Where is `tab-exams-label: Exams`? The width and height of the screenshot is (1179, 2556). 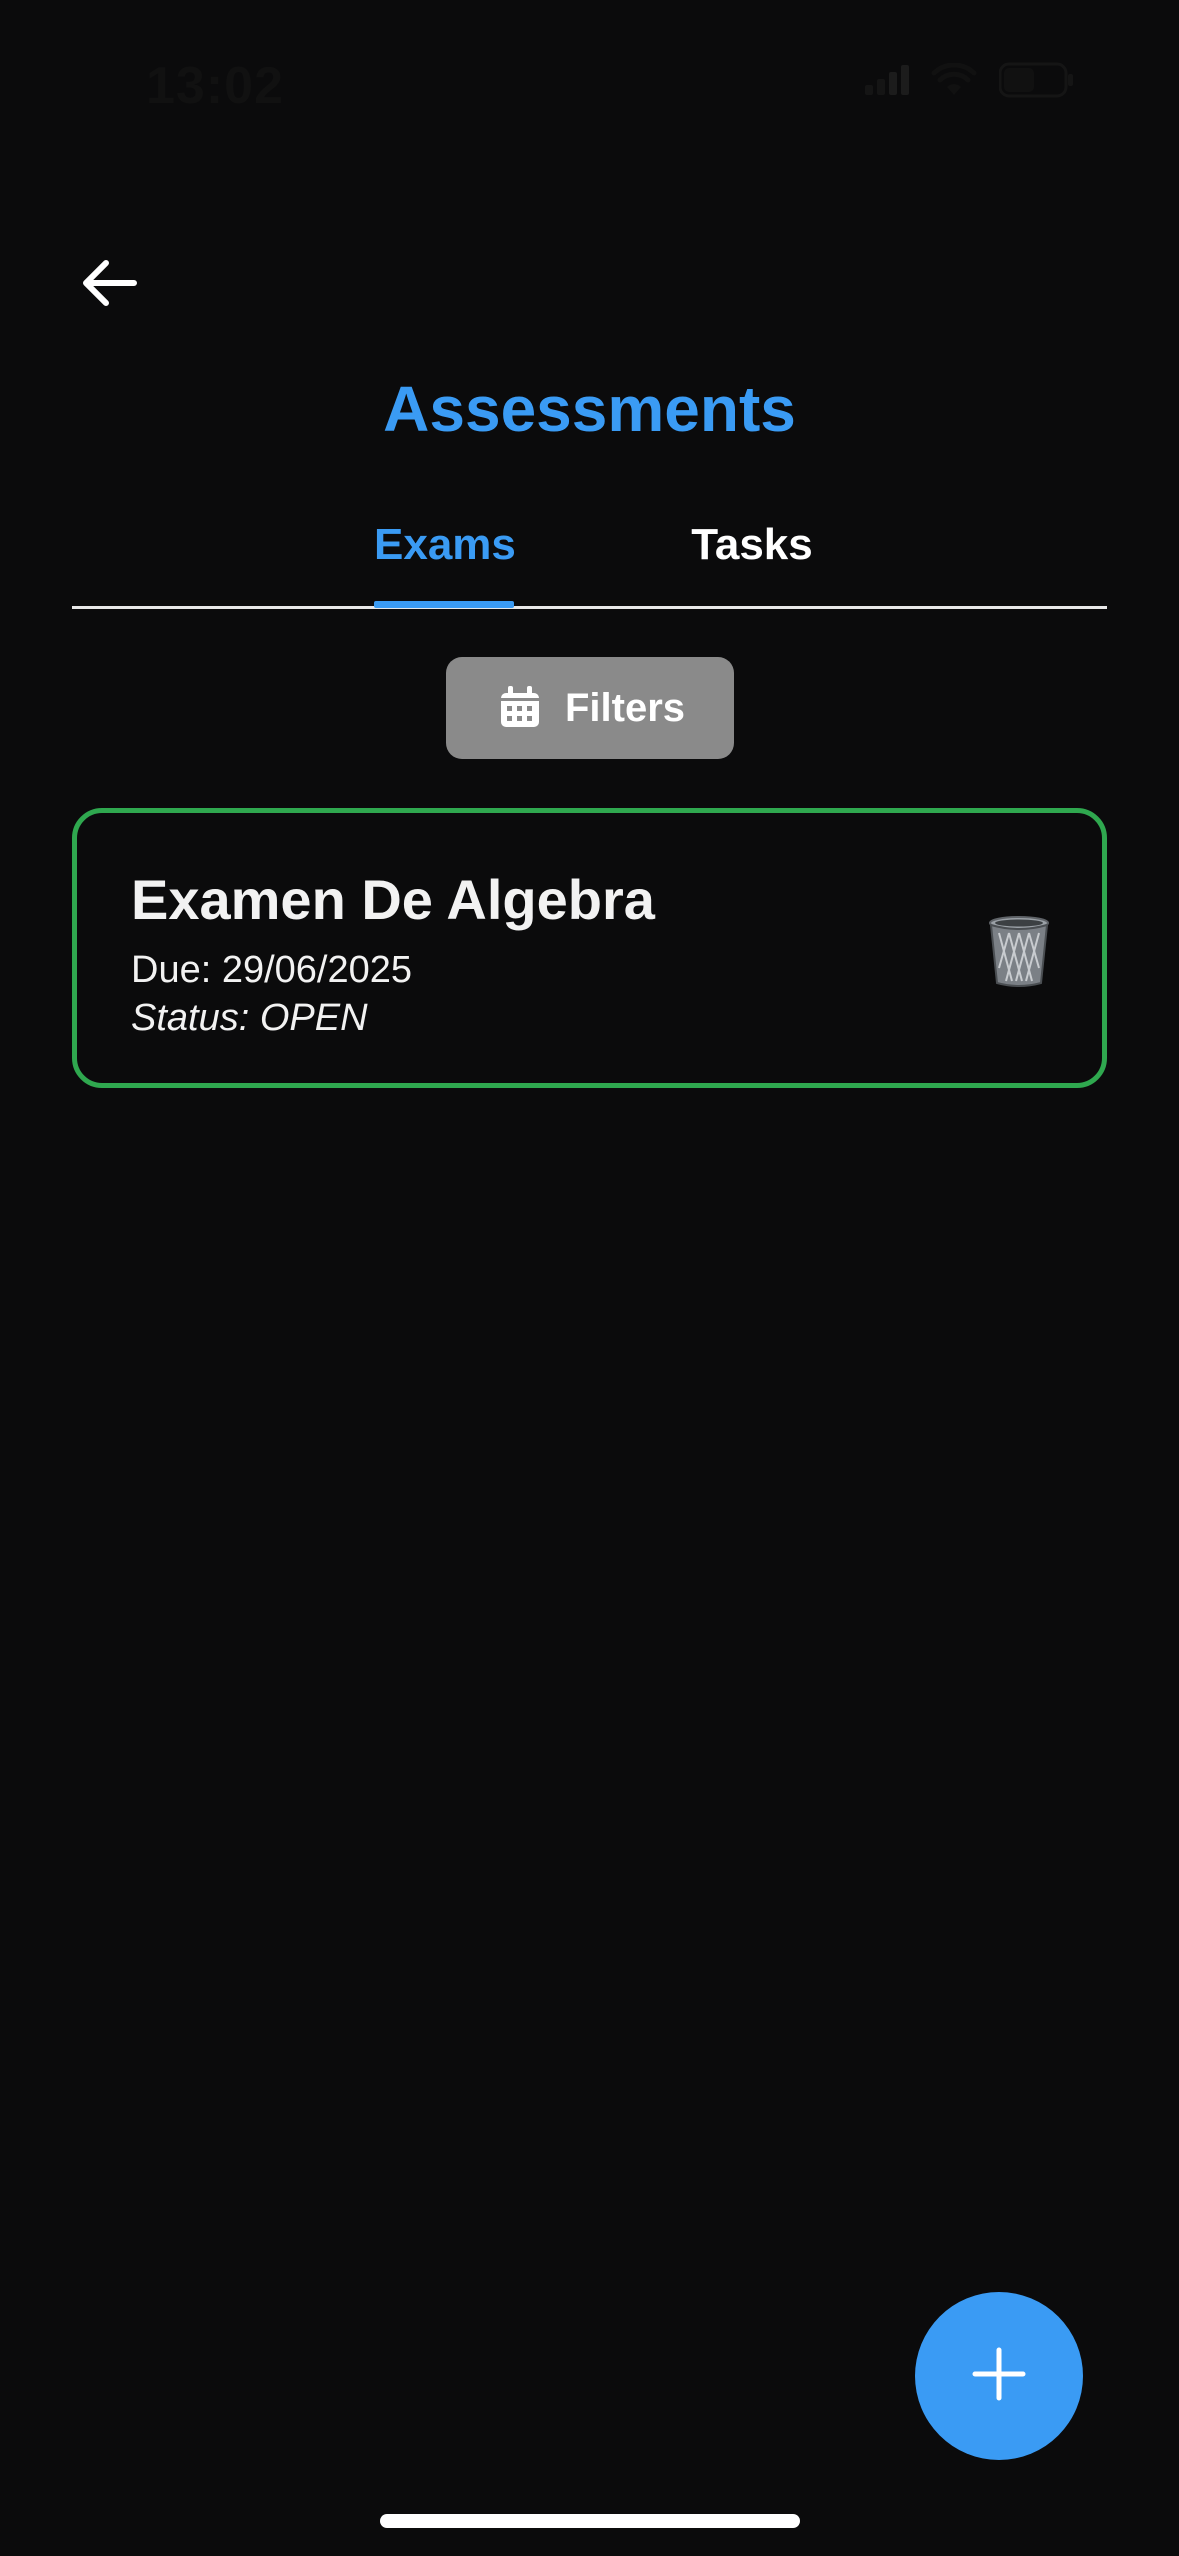 tab-exams-label: Exams is located at coordinates (445, 544).